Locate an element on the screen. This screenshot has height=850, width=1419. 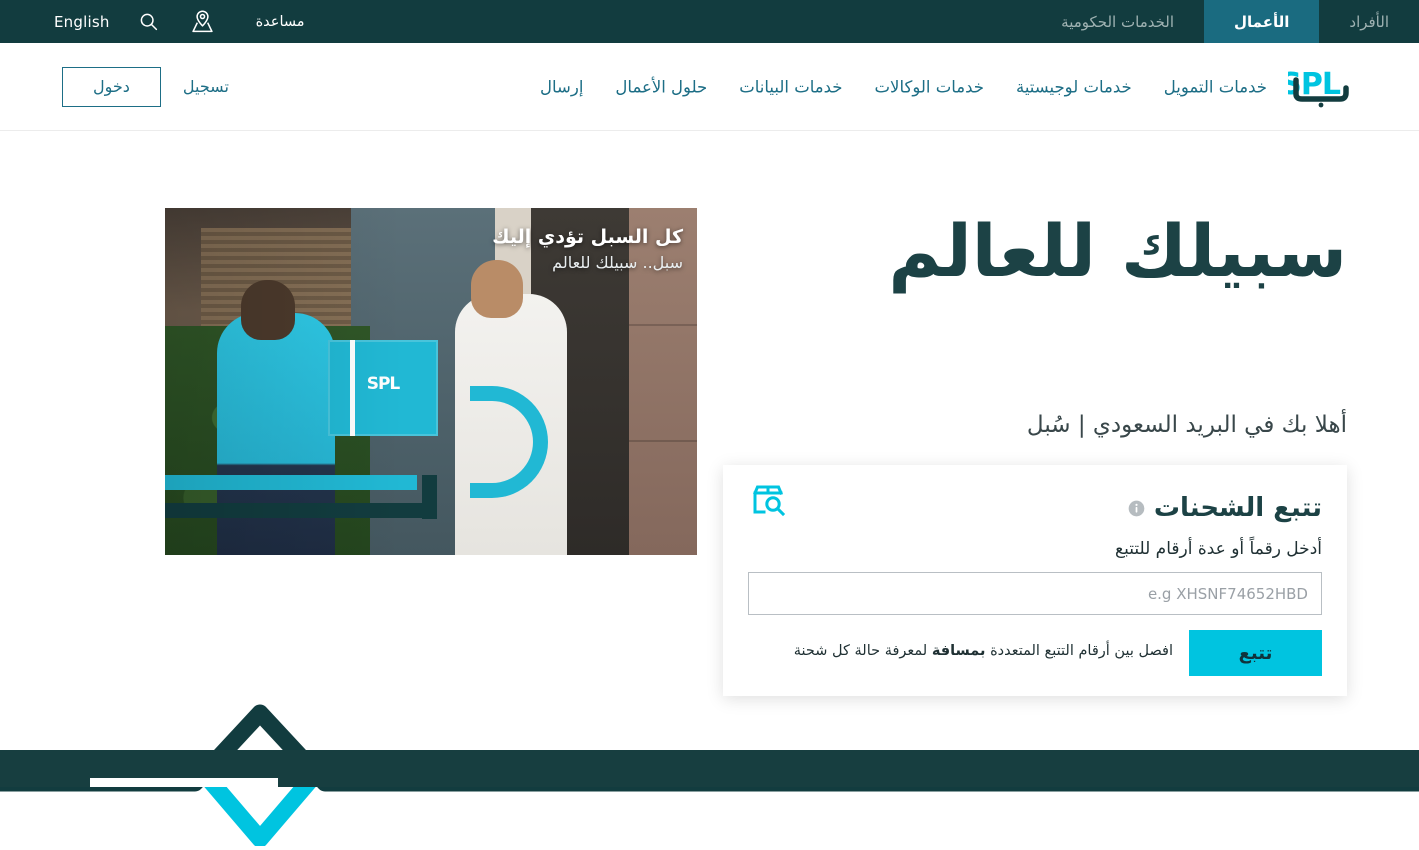
track-card-header: تتبع الشحنات is located at coordinates (1225, 508).